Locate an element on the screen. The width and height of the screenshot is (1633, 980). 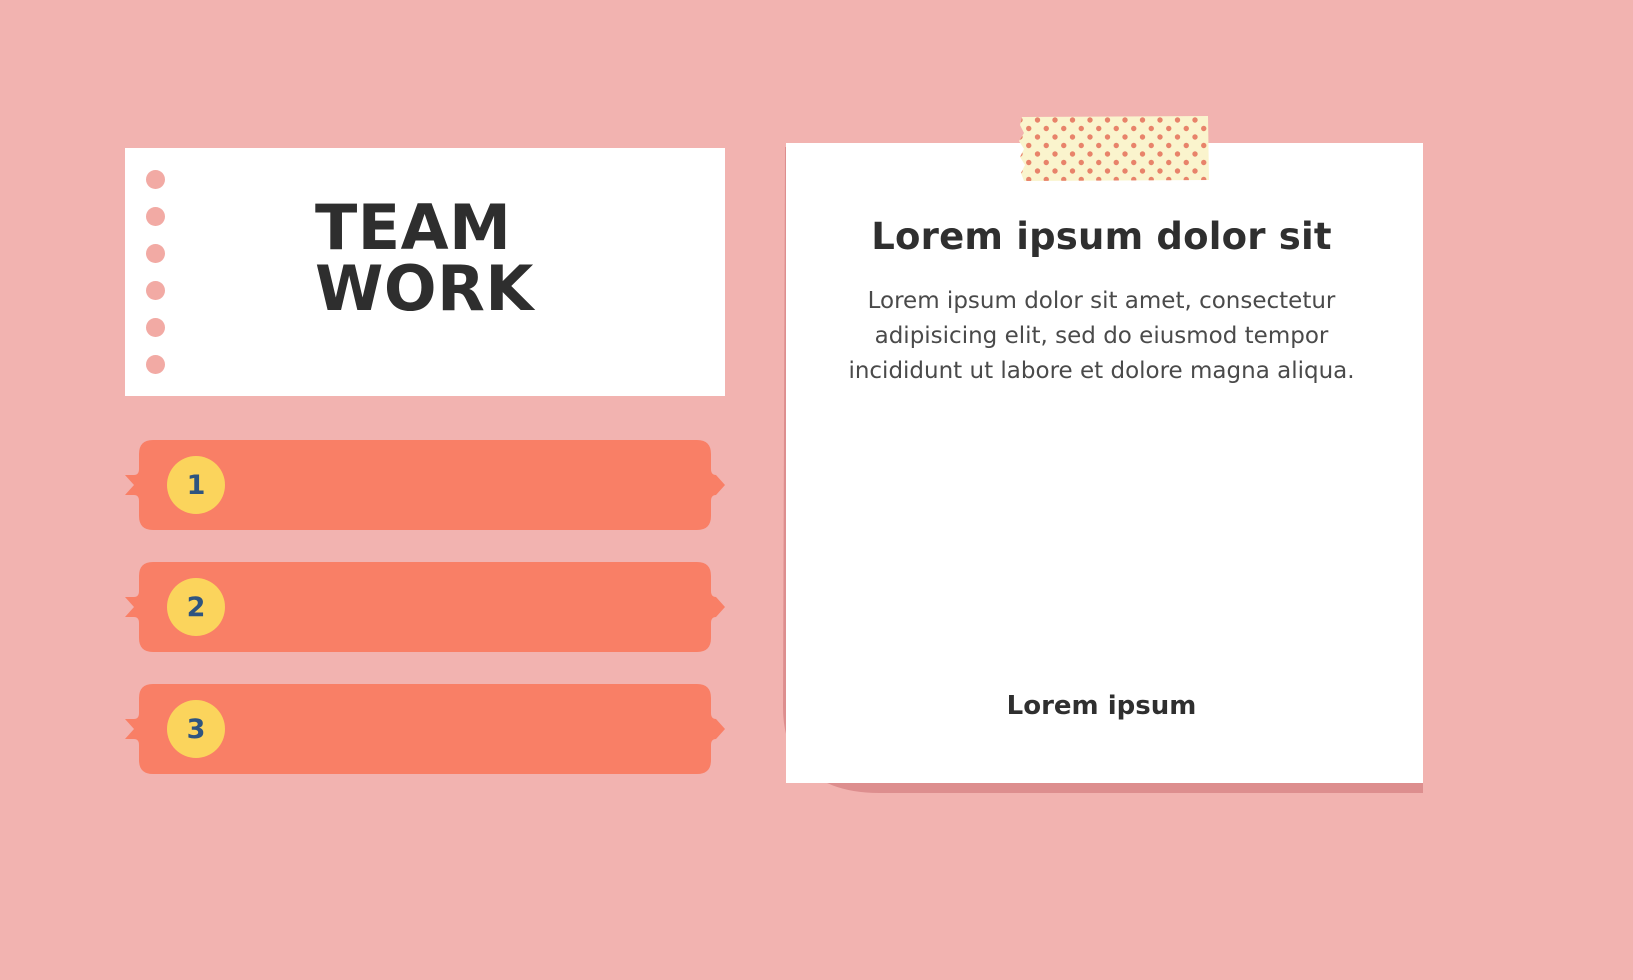
punch-hole-strip is located at coordinates (155, 272).